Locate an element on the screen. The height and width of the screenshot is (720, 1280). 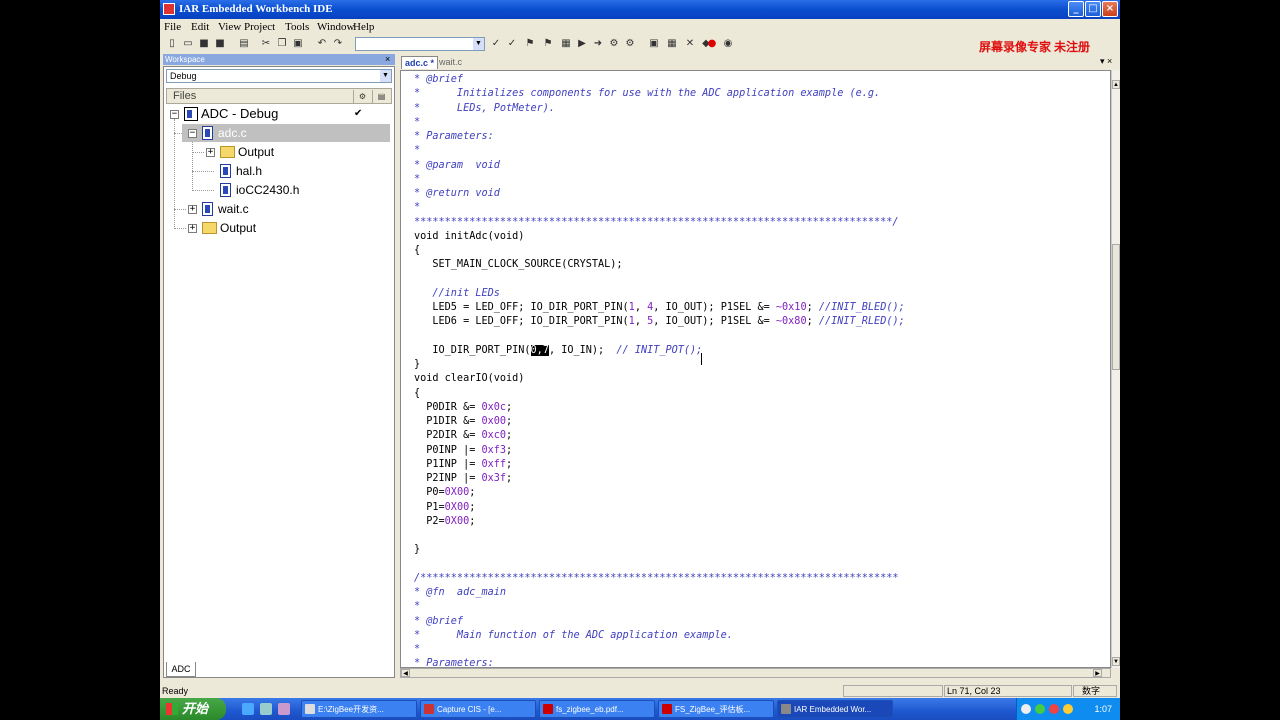
debug-icon: ▦ is located at coordinates (672, 43).